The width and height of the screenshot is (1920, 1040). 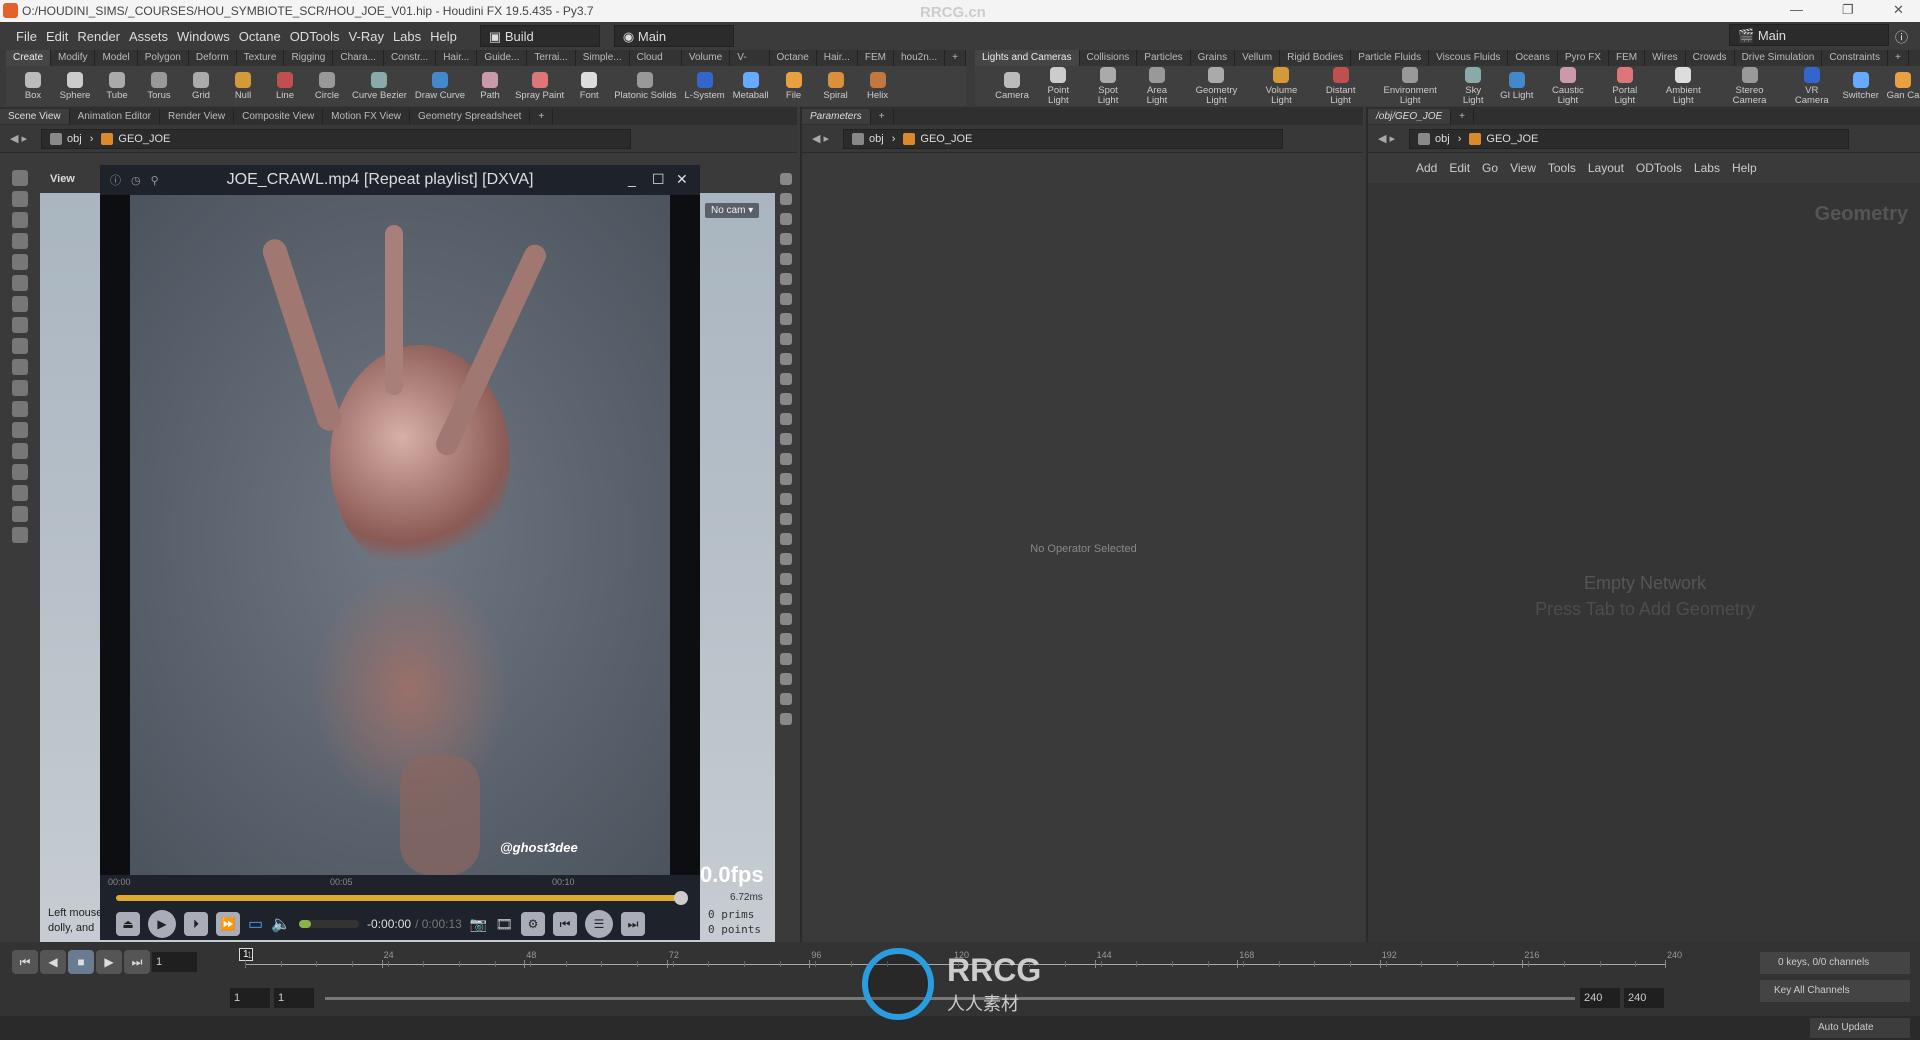 What do you see at coordinates (250, 998) in the screenshot?
I see `start-frame-field: 1` at bounding box center [250, 998].